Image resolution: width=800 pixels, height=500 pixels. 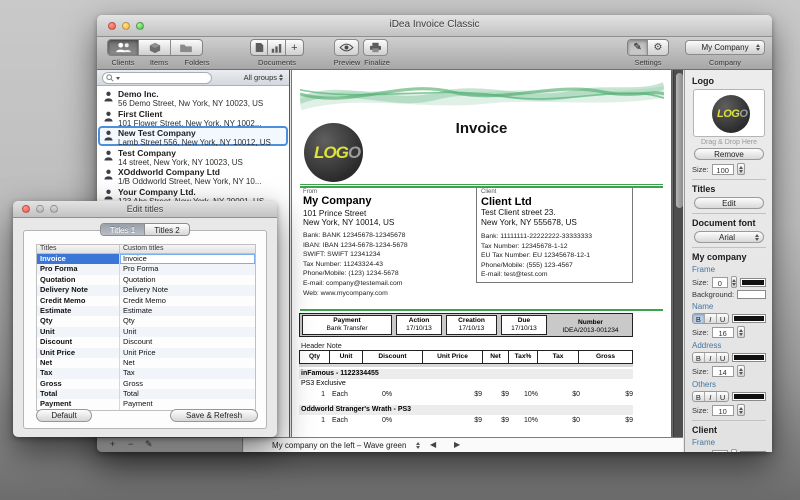 I want to click on document-font-select: Arial, so click(x=729, y=237).